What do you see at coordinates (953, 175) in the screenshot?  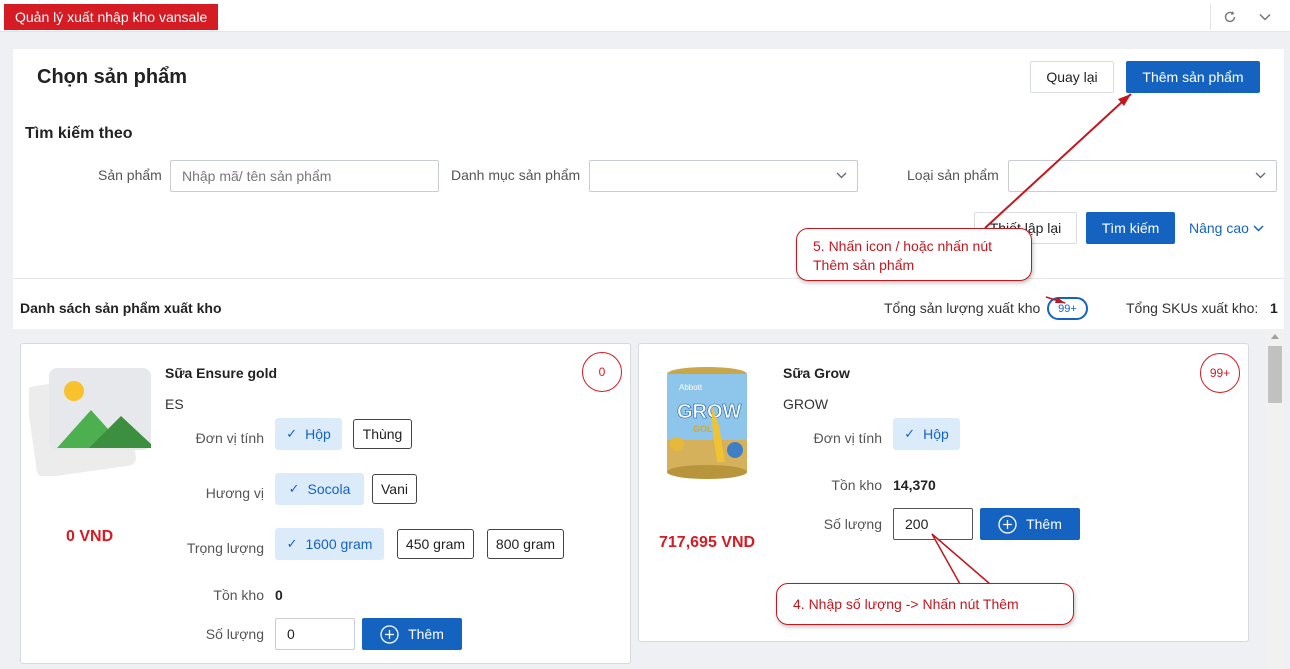 I see `type-filter-label: Loại sản phẩm` at bounding box center [953, 175].